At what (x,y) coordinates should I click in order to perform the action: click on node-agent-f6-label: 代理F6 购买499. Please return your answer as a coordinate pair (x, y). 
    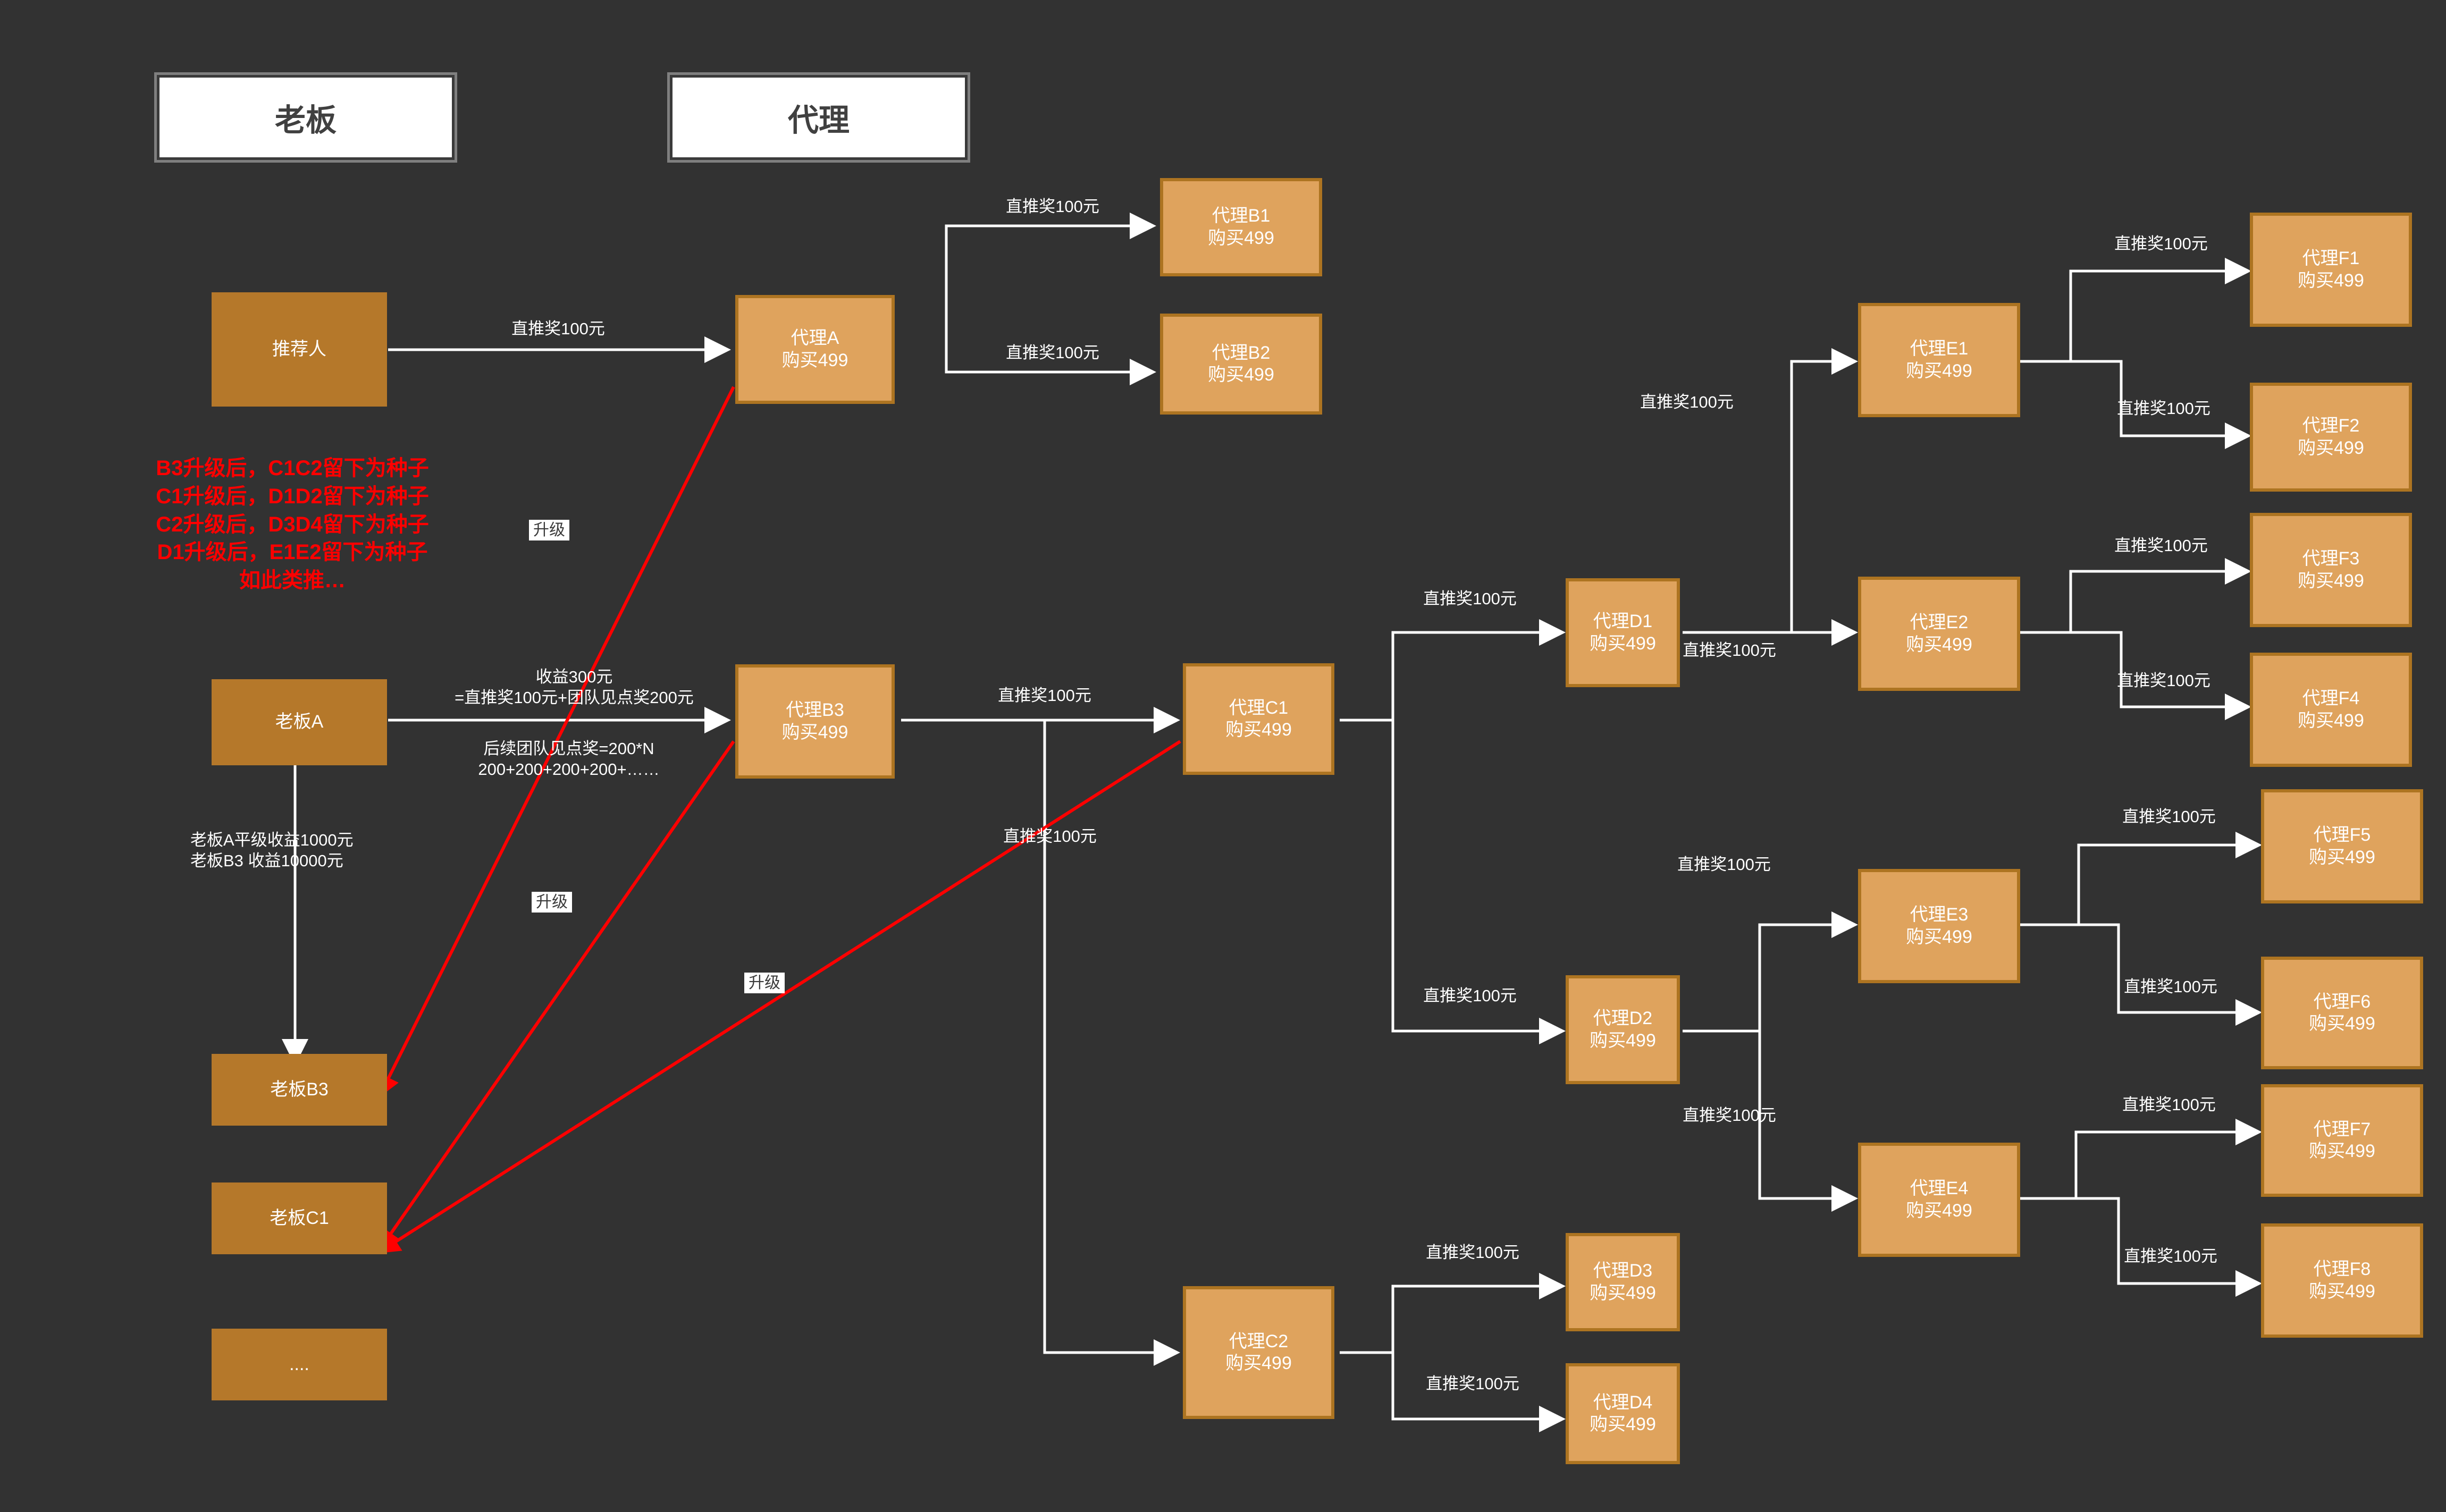
    Looking at the image, I should click on (2342, 1012).